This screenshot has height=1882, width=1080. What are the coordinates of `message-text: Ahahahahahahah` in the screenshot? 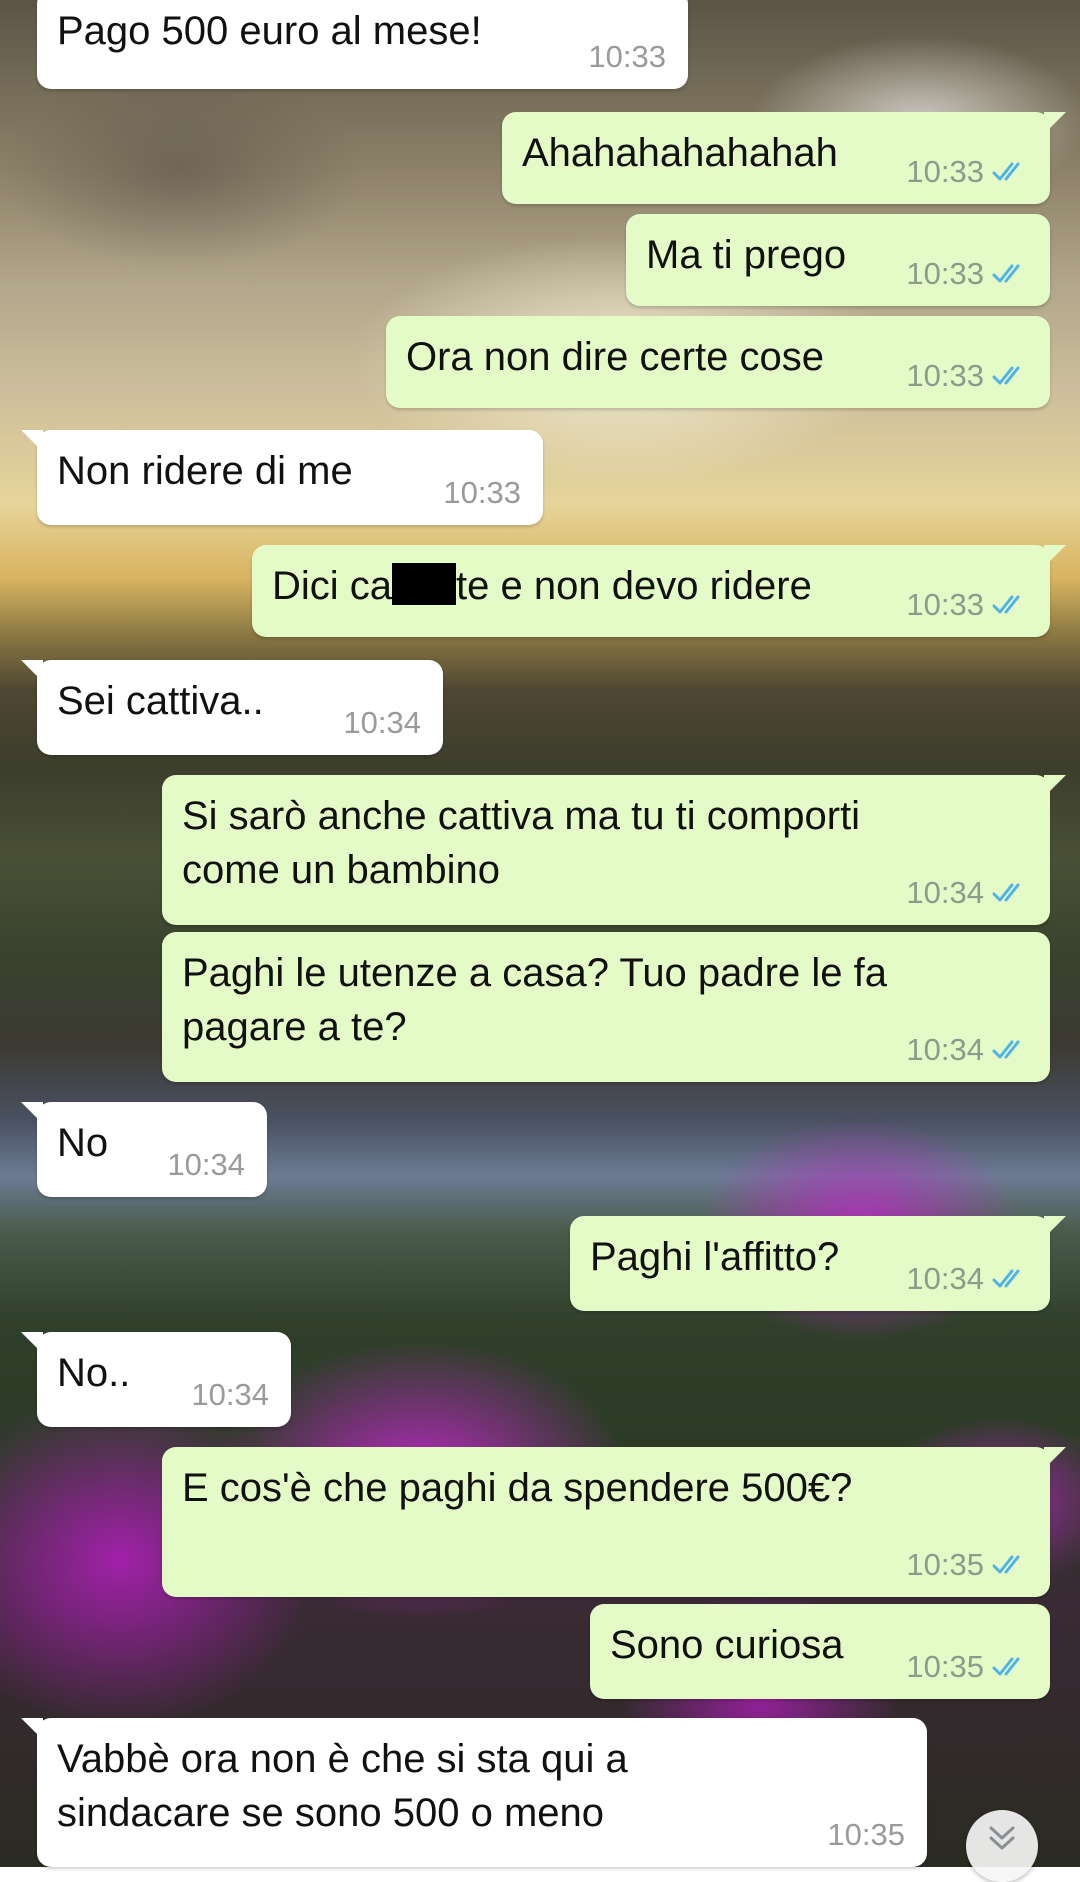 It's located at (680, 153).